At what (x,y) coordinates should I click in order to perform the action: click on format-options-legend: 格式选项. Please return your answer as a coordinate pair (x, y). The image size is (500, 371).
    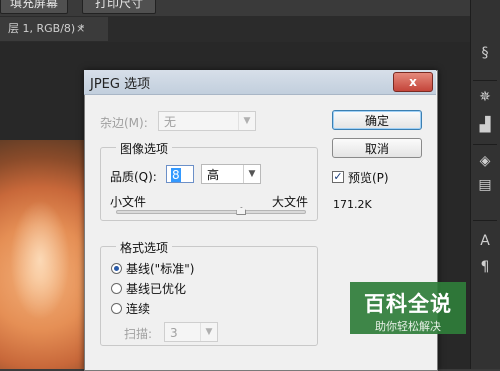
    Looking at the image, I should click on (144, 247).